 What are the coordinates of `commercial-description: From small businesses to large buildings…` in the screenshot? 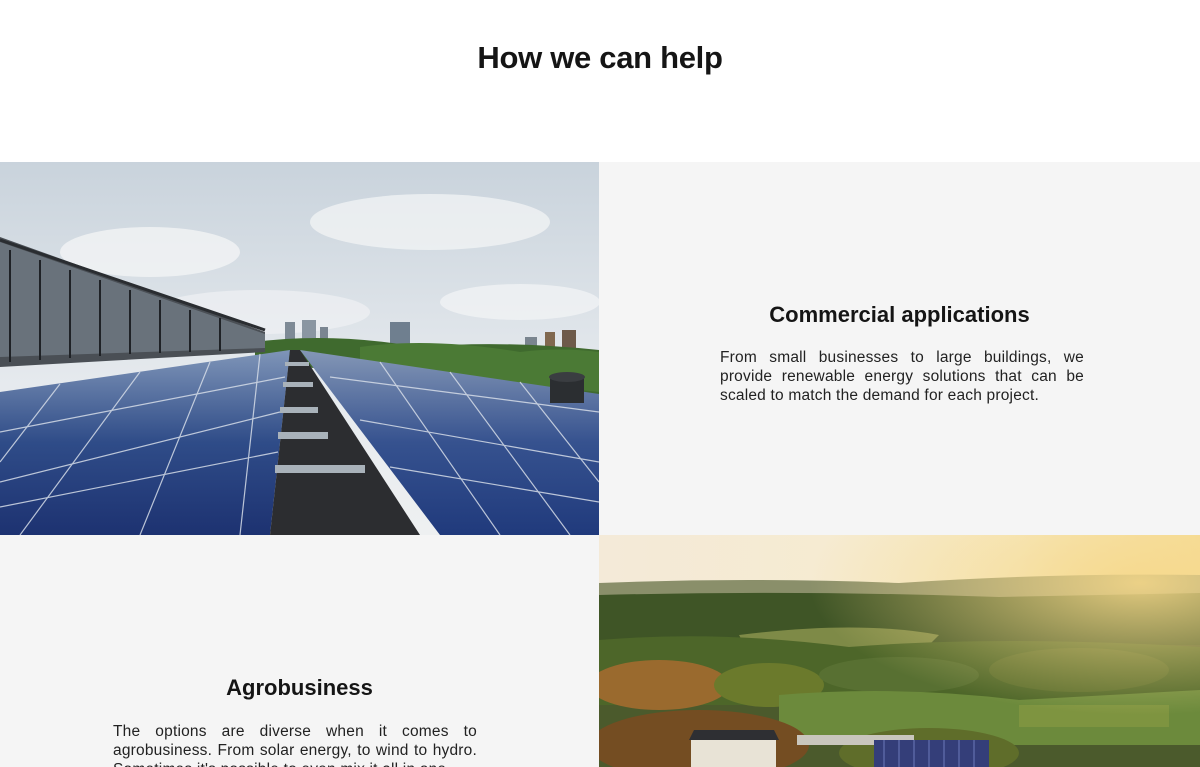 It's located at (902, 376).